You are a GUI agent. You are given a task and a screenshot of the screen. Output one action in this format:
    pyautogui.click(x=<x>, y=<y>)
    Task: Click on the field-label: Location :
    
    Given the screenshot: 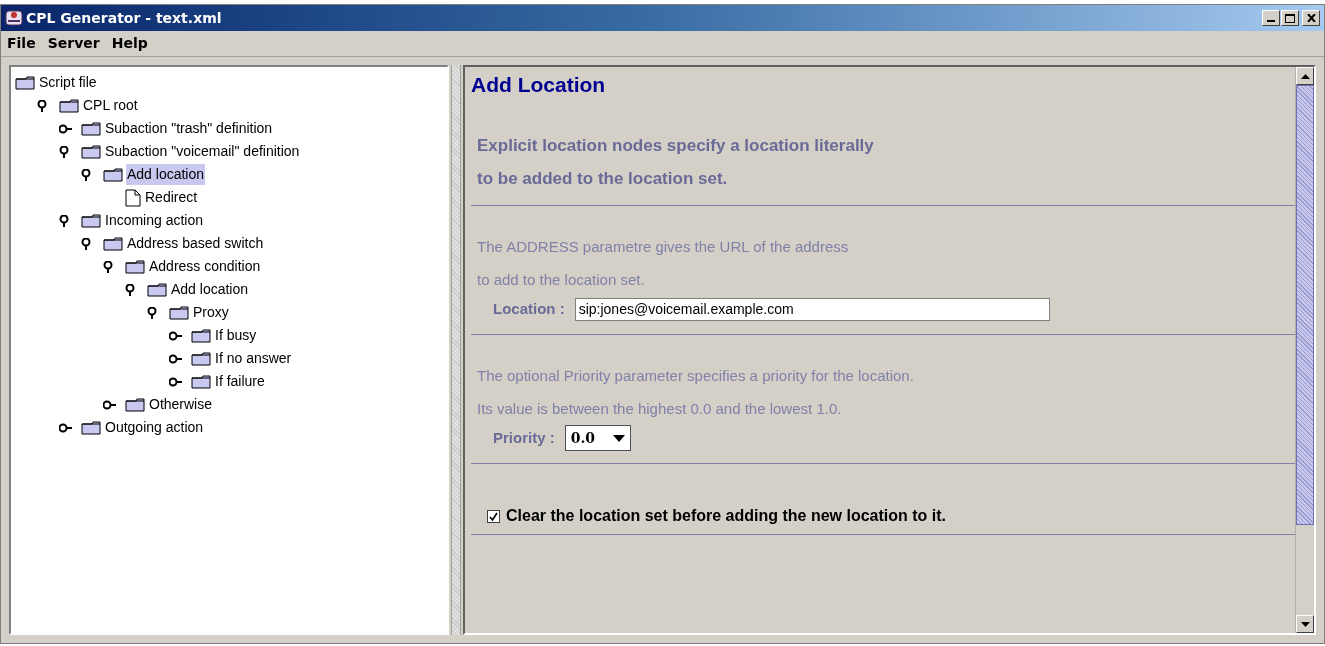 What is the action you would take?
    pyautogui.click(x=529, y=308)
    